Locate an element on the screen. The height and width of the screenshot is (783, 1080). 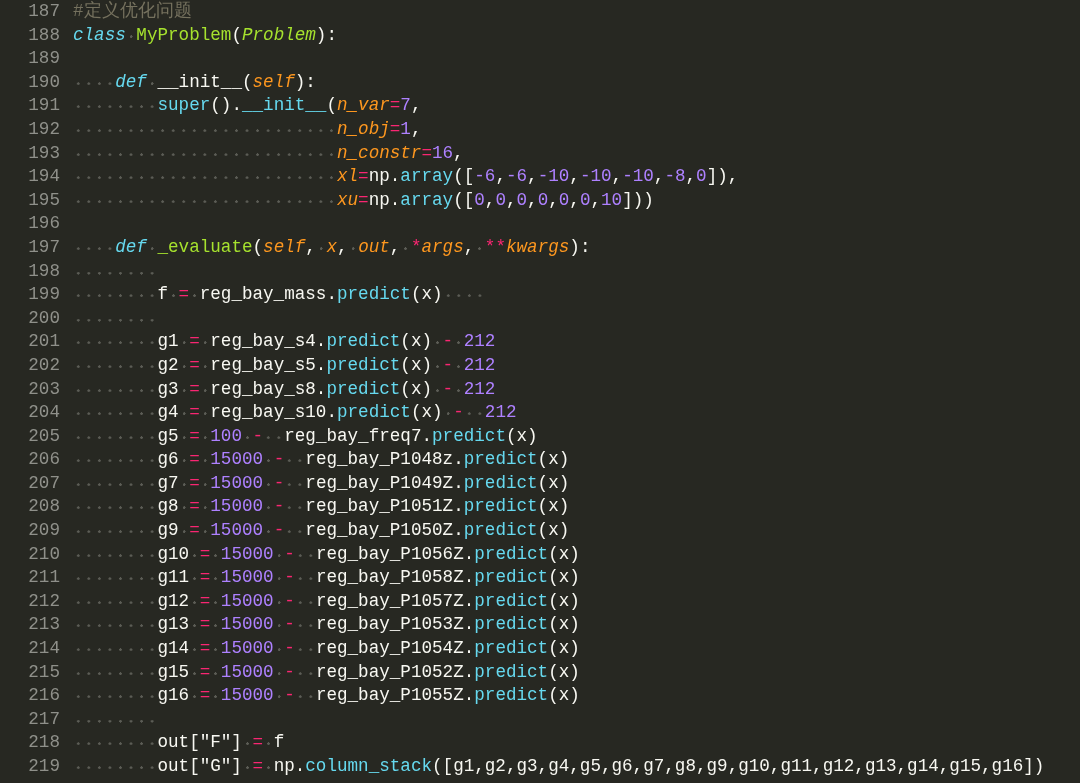
code-line: def _evaluate(self, x, out, *args, **kwargs): is located at coordinates (332, 247).